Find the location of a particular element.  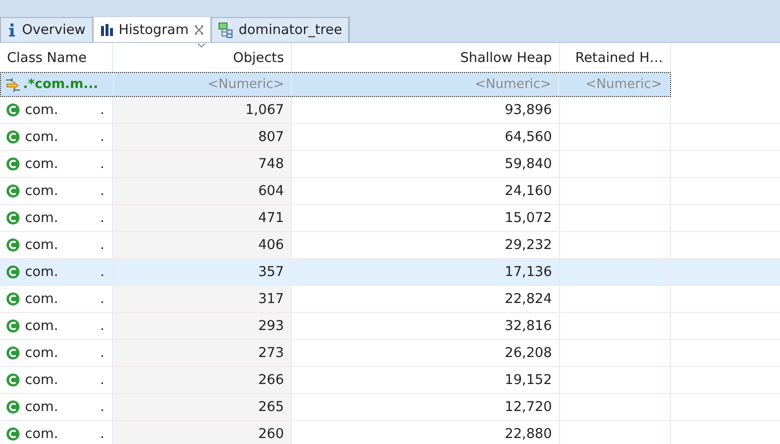

table-row: com. . 273 26,208 is located at coordinates (390, 353).